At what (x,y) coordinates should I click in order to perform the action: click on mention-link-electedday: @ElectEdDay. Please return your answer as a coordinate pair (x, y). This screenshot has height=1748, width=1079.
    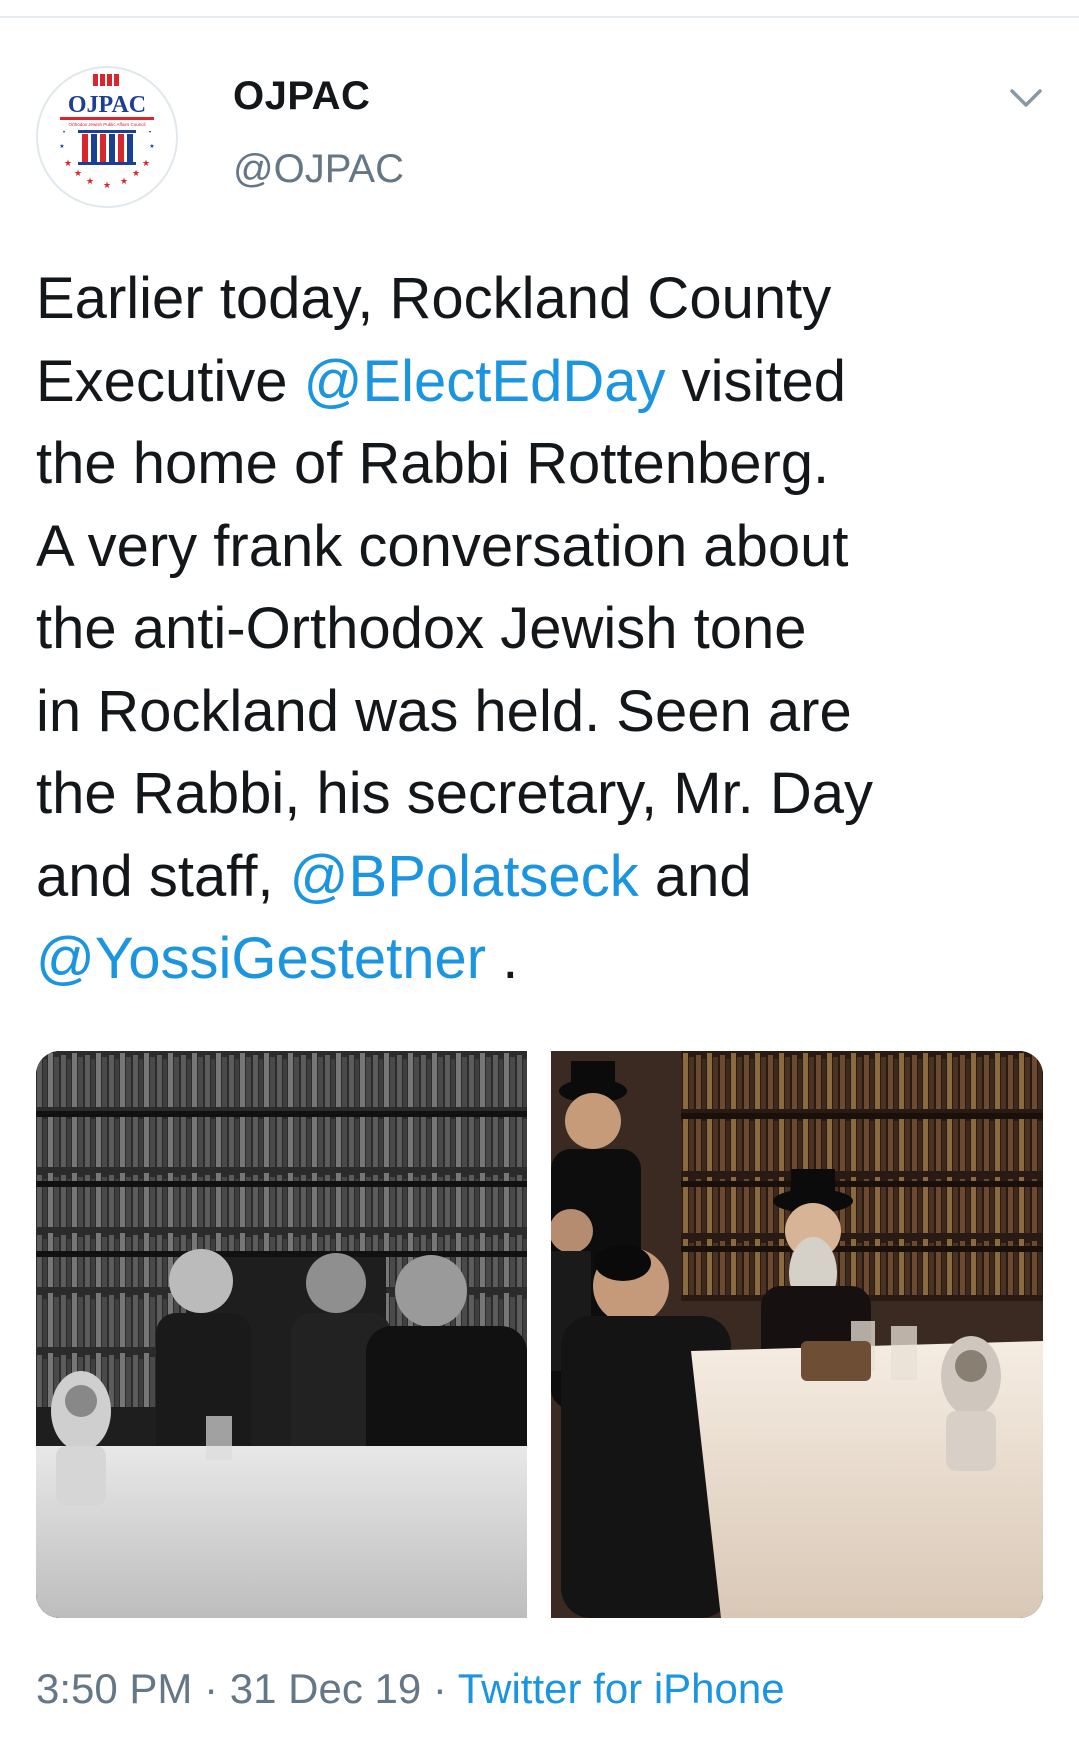
    Looking at the image, I should click on (485, 381).